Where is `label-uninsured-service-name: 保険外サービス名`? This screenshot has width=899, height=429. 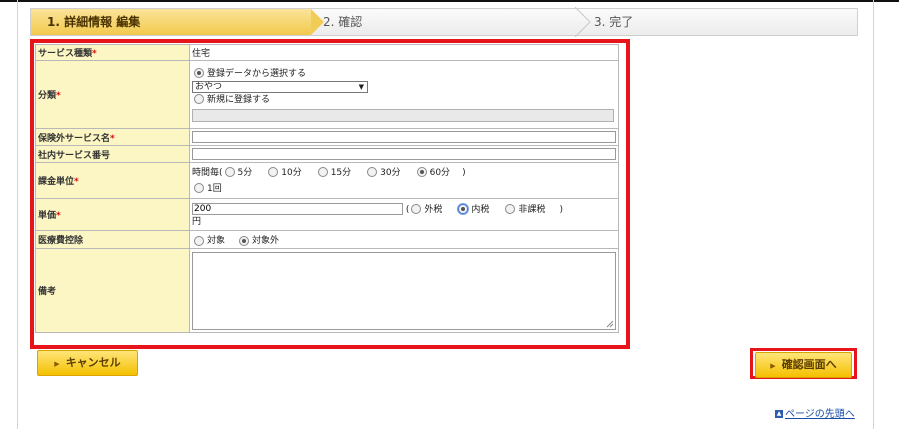
label-uninsured-service-name: 保険外サービス名 is located at coordinates (74, 138).